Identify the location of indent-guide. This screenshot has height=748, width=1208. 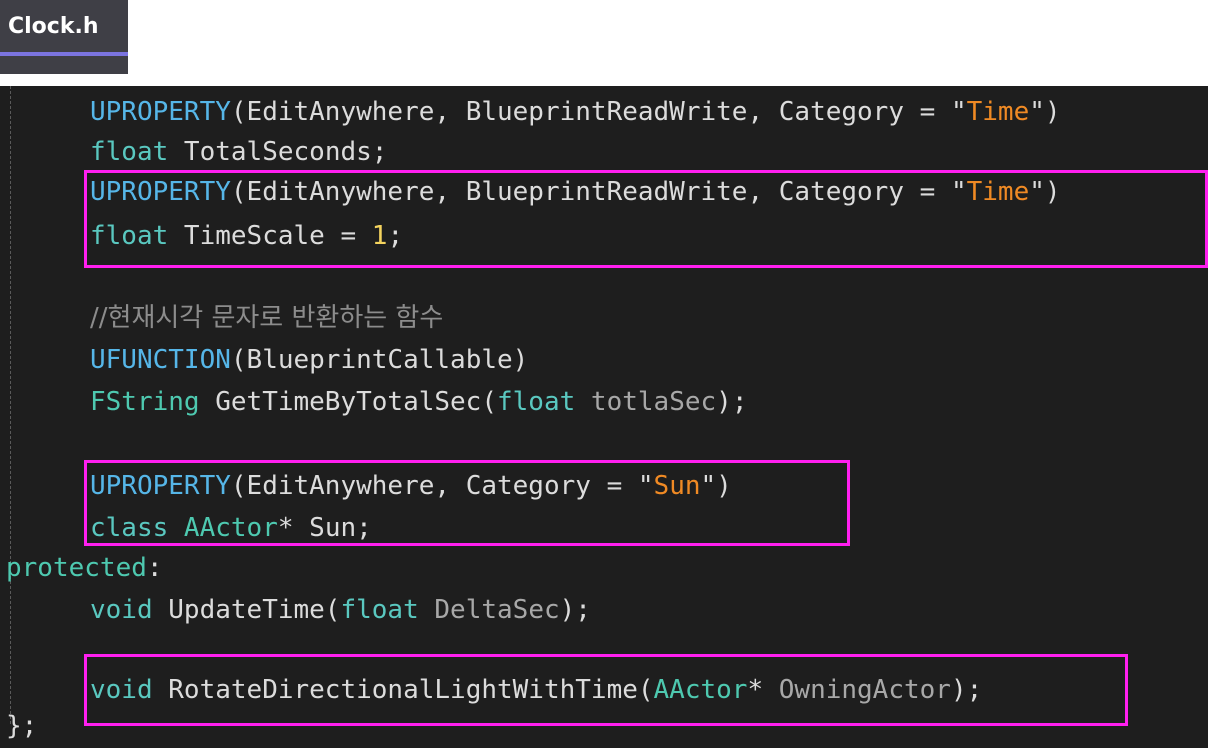
(10, 405).